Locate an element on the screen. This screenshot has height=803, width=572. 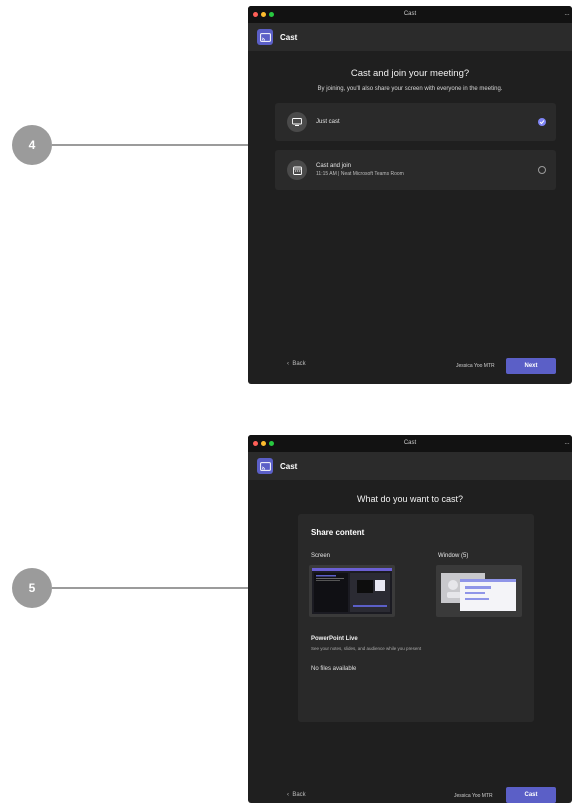
option-sublabel: 11:15 AM | Neat Microsoft Teams Room is located at coordinates (360, 174).